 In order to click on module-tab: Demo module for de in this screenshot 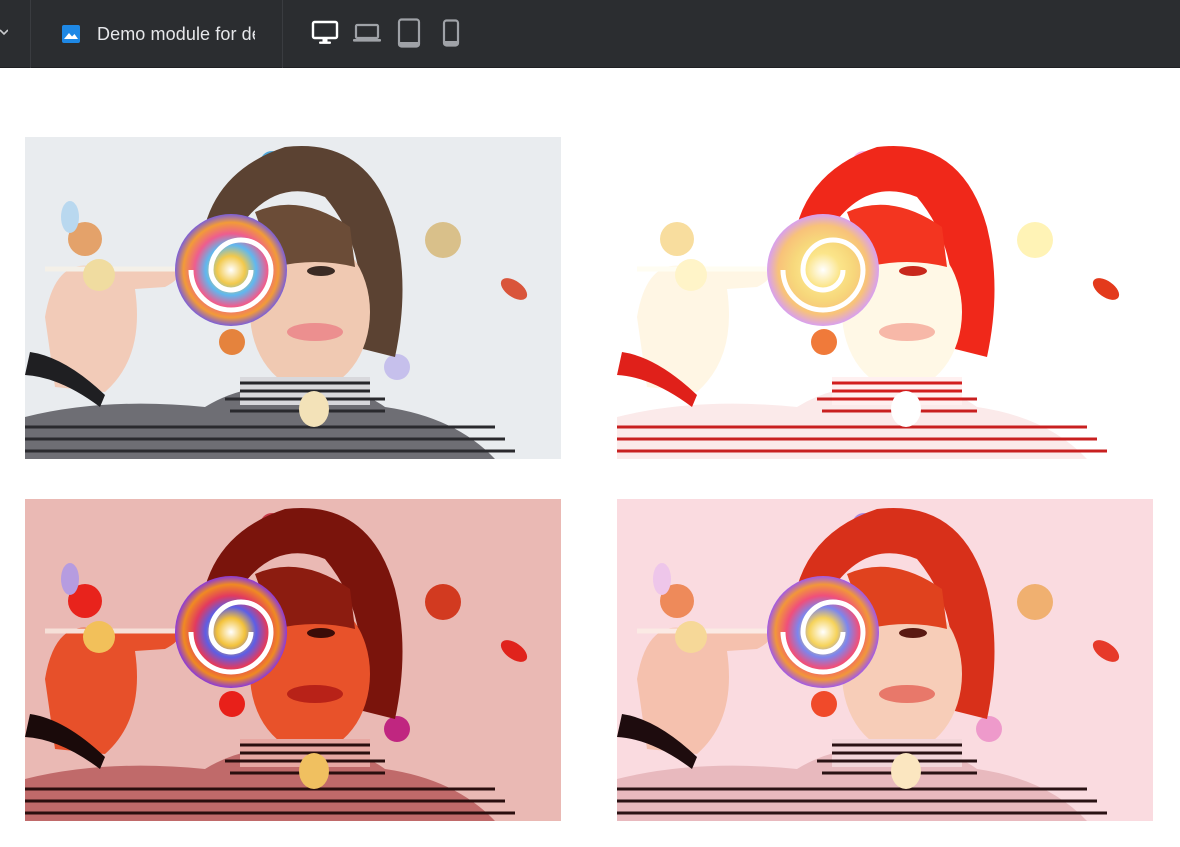, I will do `click(156, 34)`.